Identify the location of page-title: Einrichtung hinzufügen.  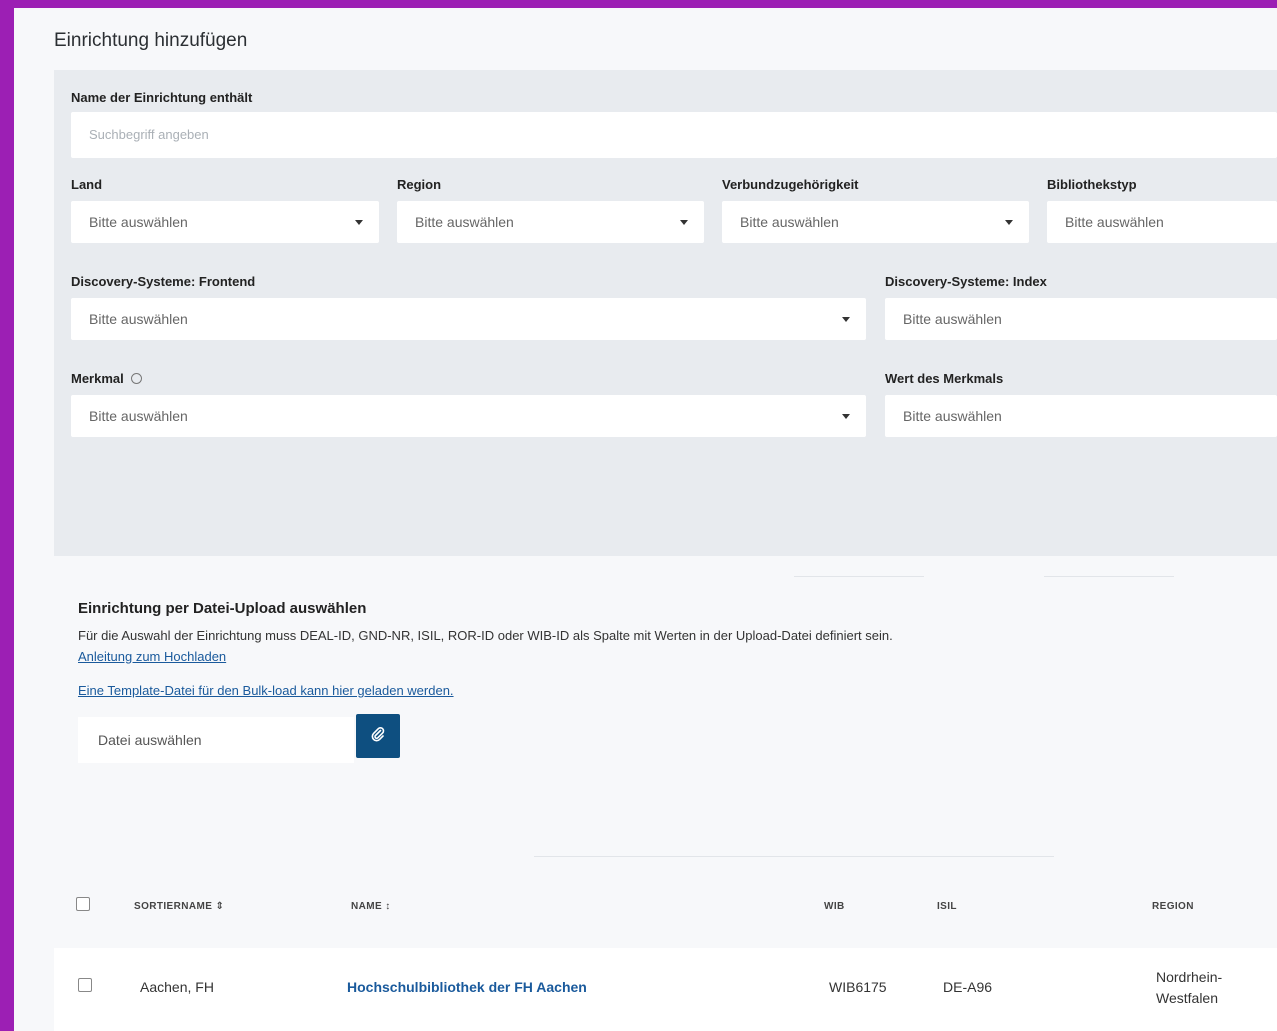
(151, 40).